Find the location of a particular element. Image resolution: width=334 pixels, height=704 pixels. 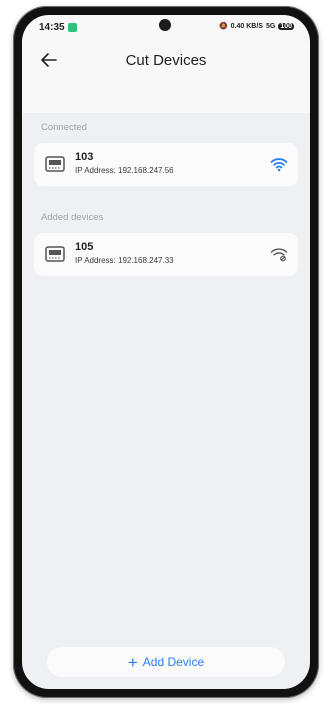

page-title: Cut Devices is located at coordinates (166, 60).